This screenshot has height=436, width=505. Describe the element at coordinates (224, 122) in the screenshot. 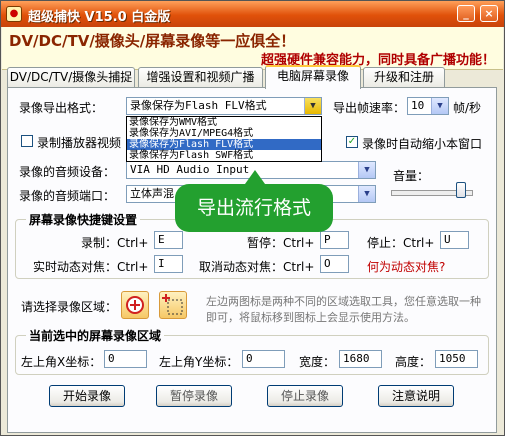

I see `format-option-wmv: 录像保存为WMV格式` at that location.